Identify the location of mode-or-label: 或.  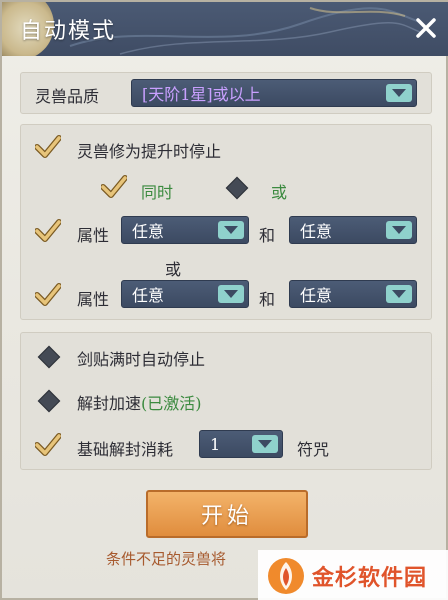
(279, 192).